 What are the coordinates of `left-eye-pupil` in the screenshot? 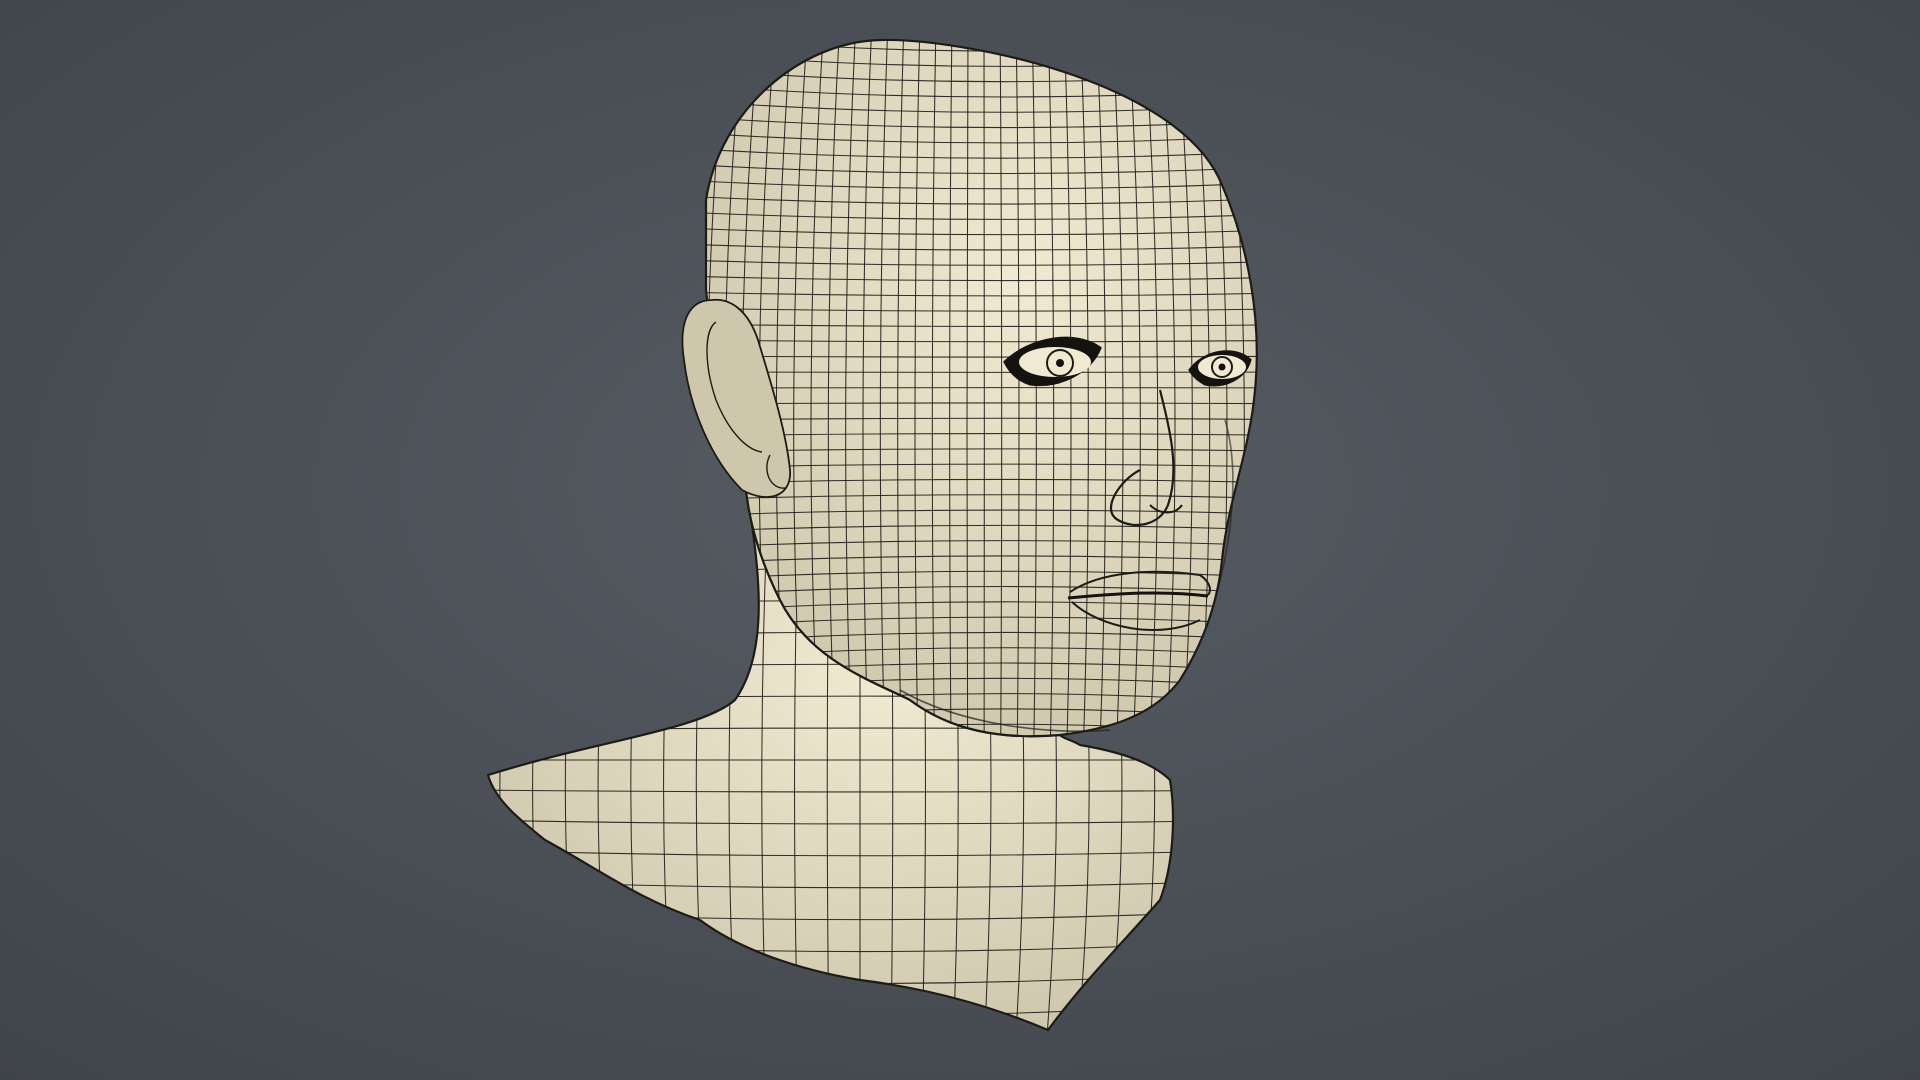 It's located at (1060, 363).